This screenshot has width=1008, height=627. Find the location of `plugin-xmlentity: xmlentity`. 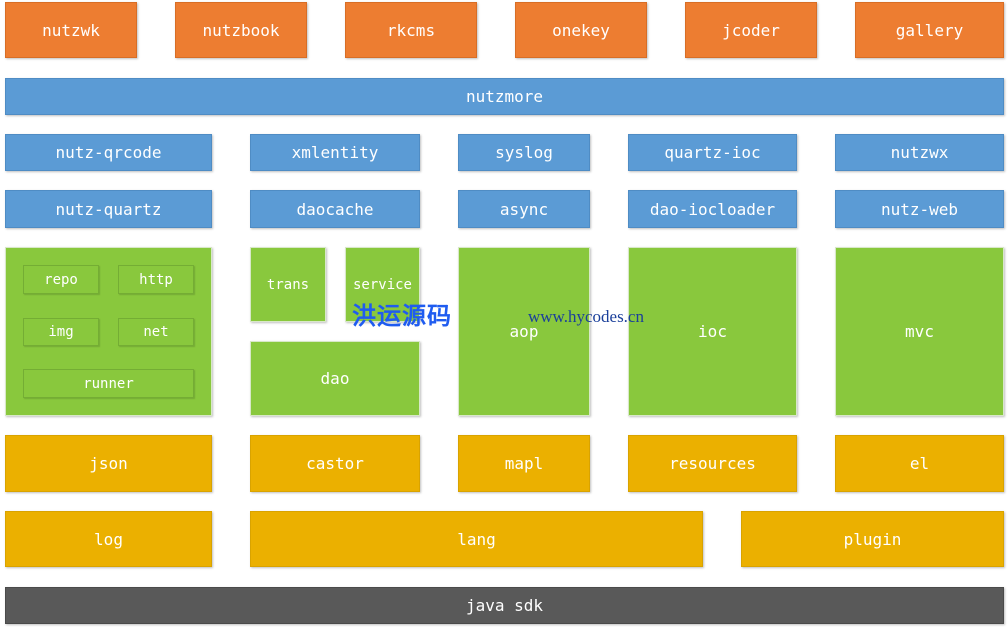

plugin-xmlentity: xmlentity is located at coordinates (335, 152).